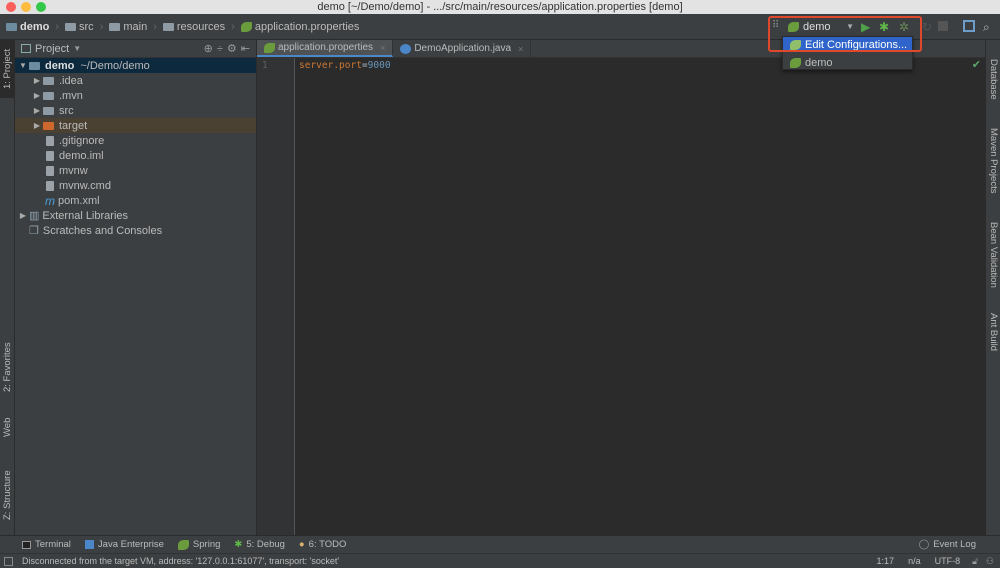 Image resolution: width=1000 pixels, height=568 pixels. Describe the element at coordinates (135, 140) in the screenshot. I see `tree-item-gitignore: .gitignore` at that location.